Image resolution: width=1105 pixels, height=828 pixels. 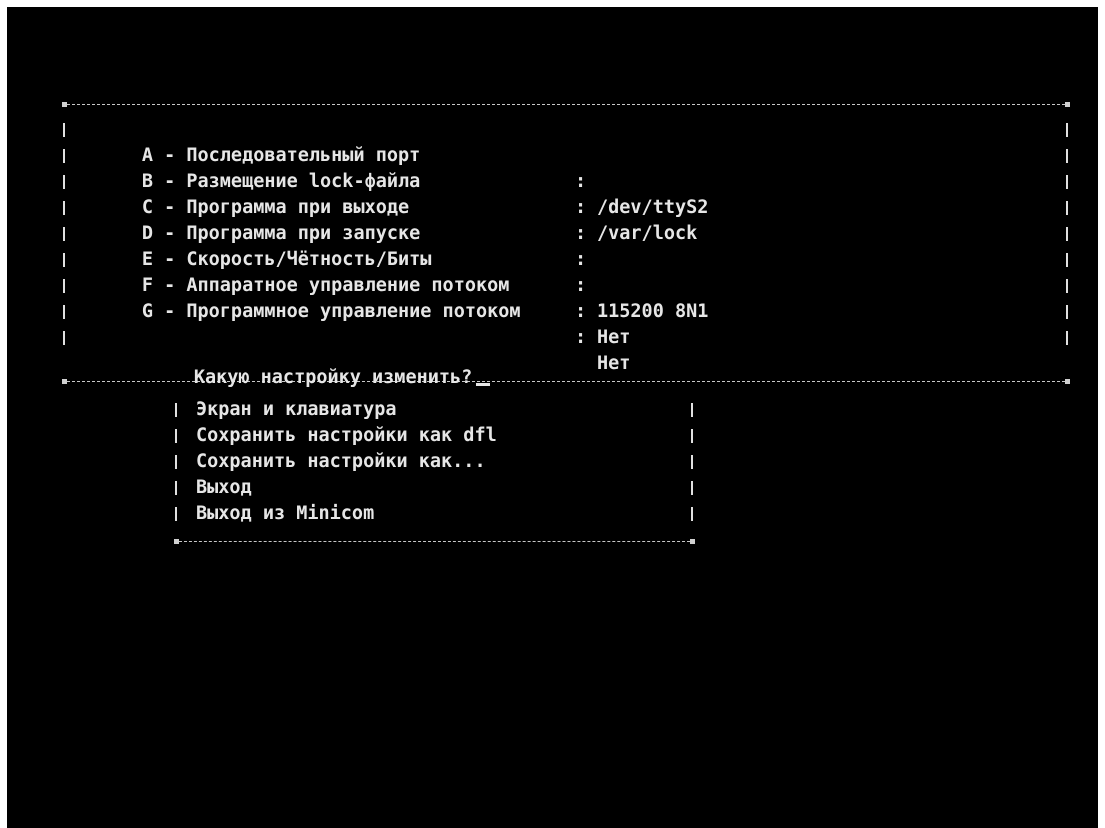 I want to click on config-value-bps: 115200 8N1, so click(x=653, y=311).